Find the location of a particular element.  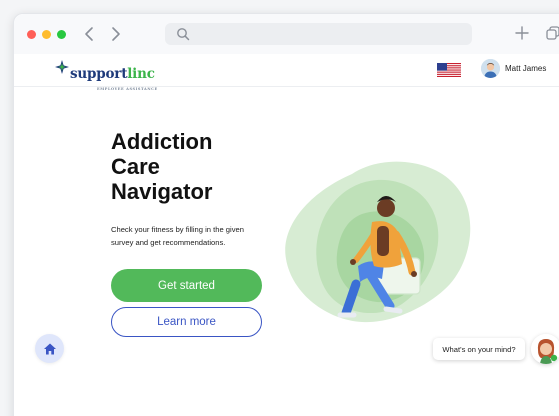

maximize-window-button is located at coordinates (61, 34).